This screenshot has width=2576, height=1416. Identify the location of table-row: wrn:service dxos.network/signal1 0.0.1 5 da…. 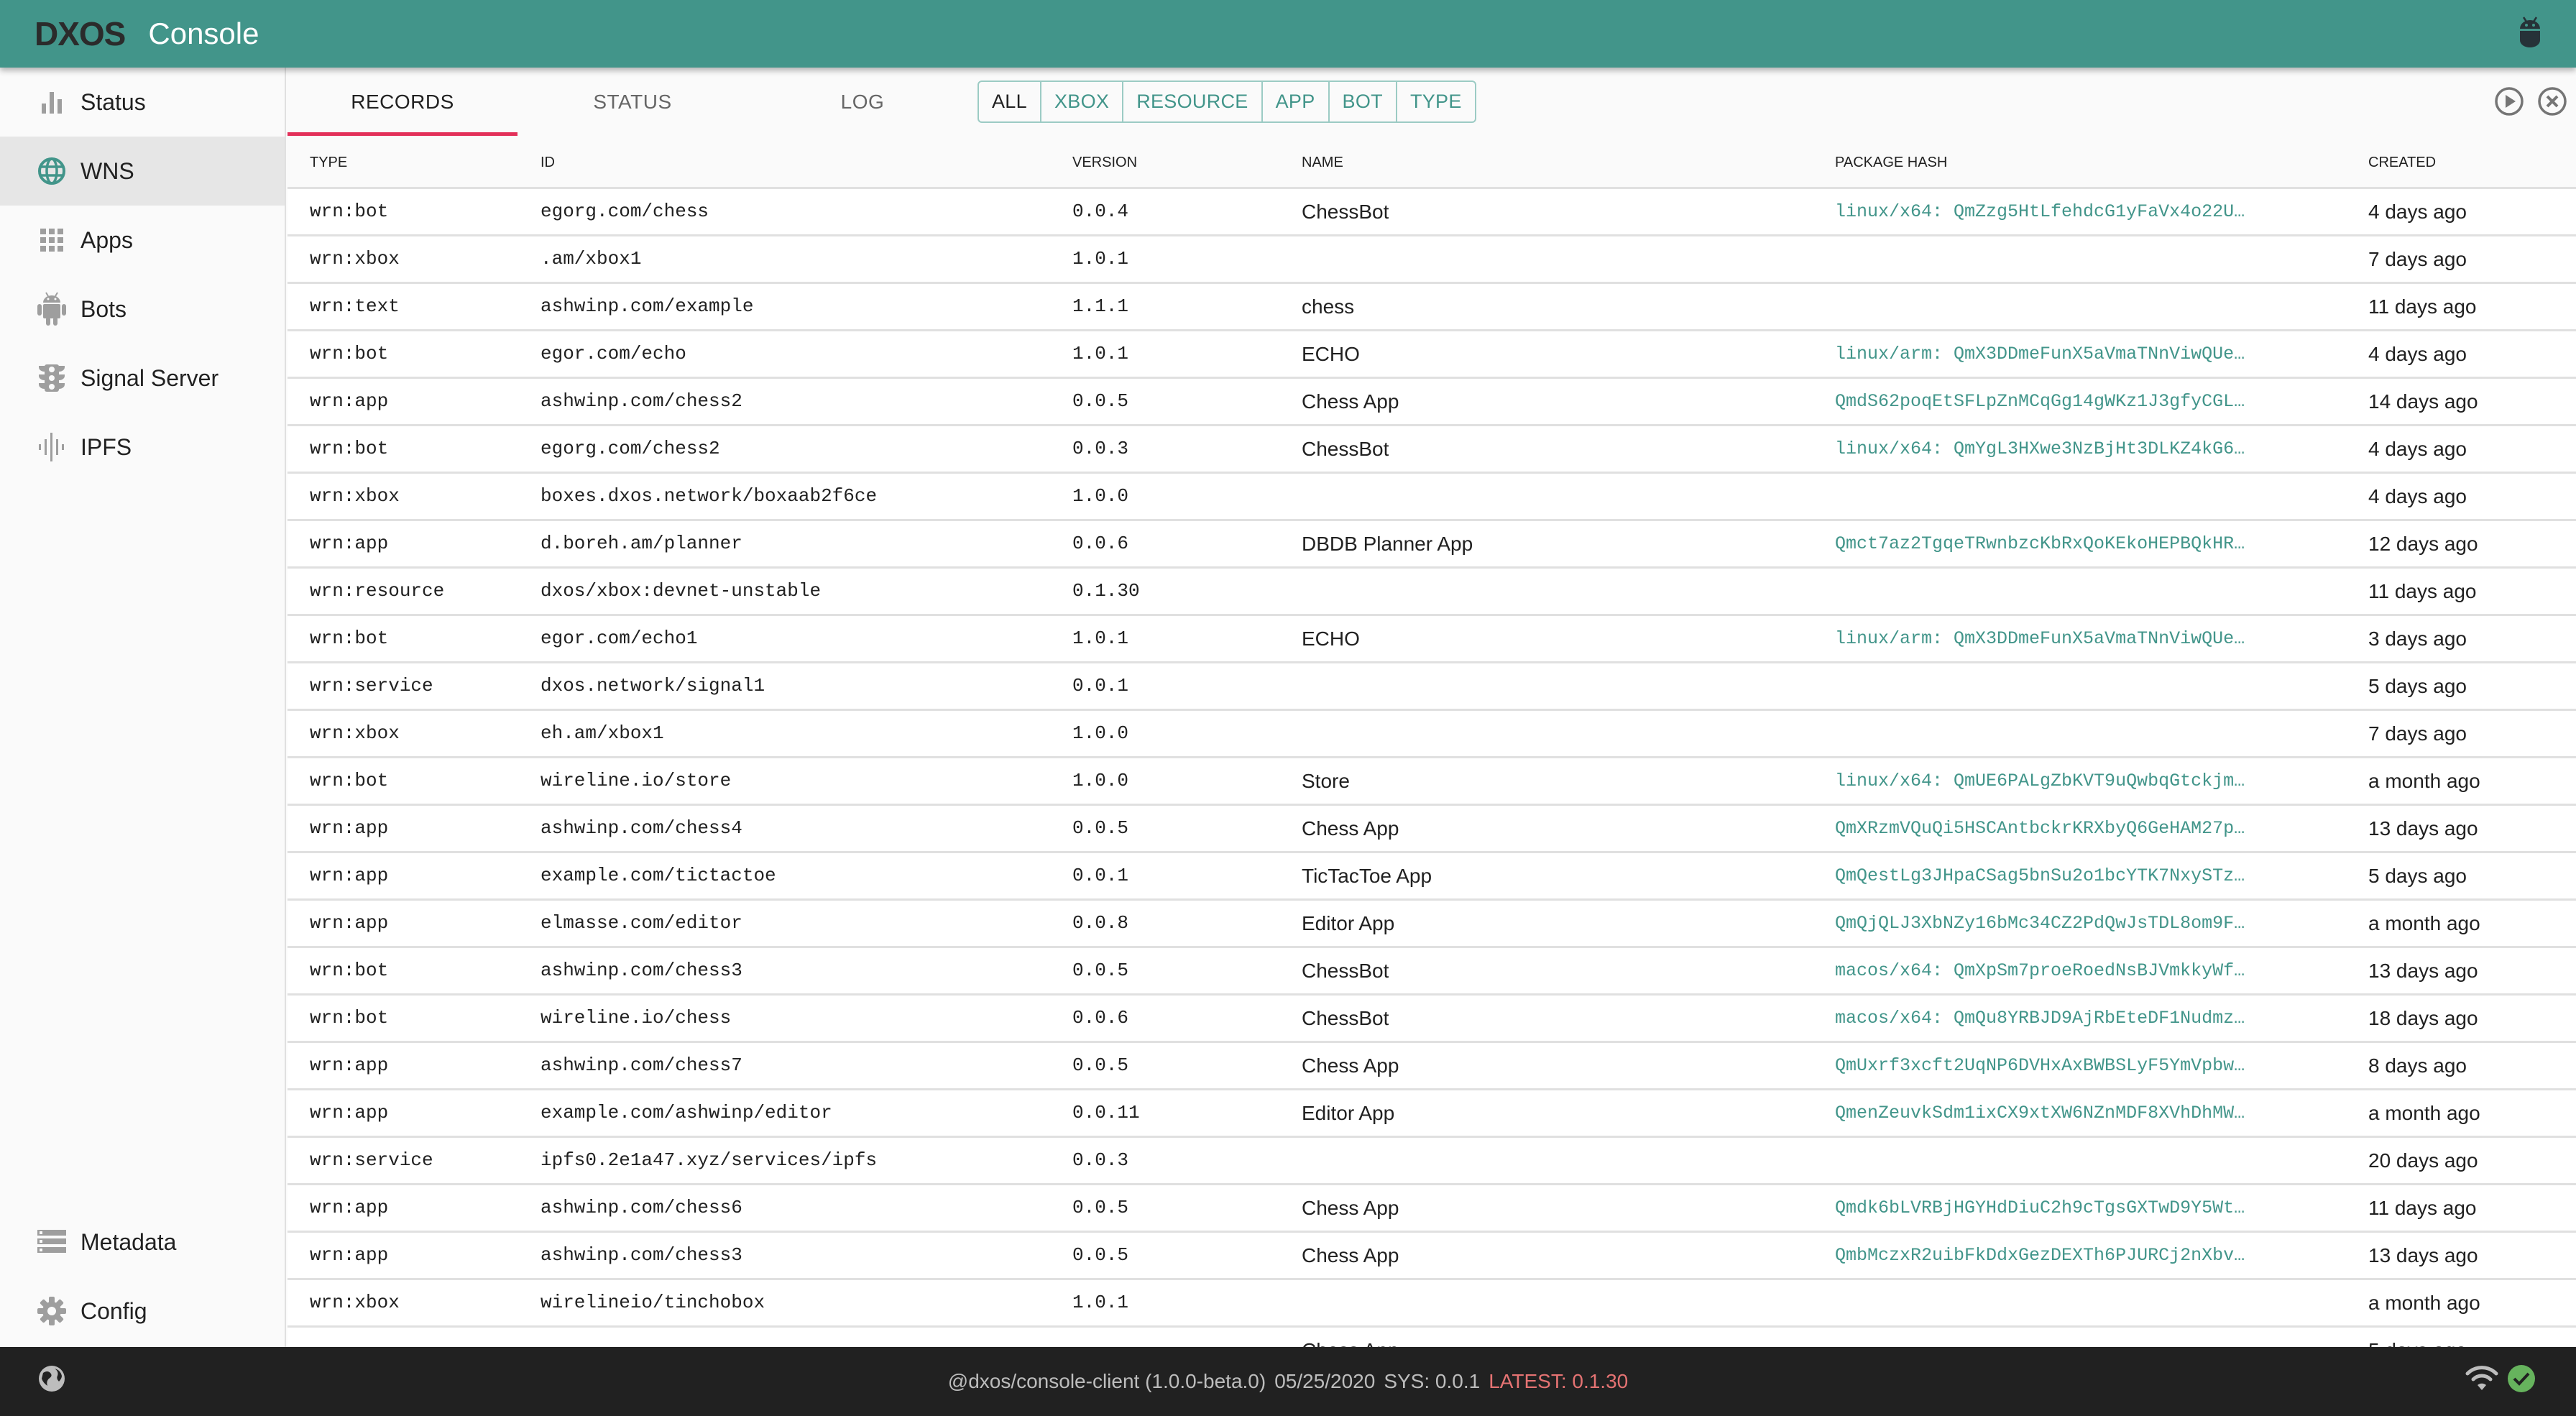
(1432, 687).